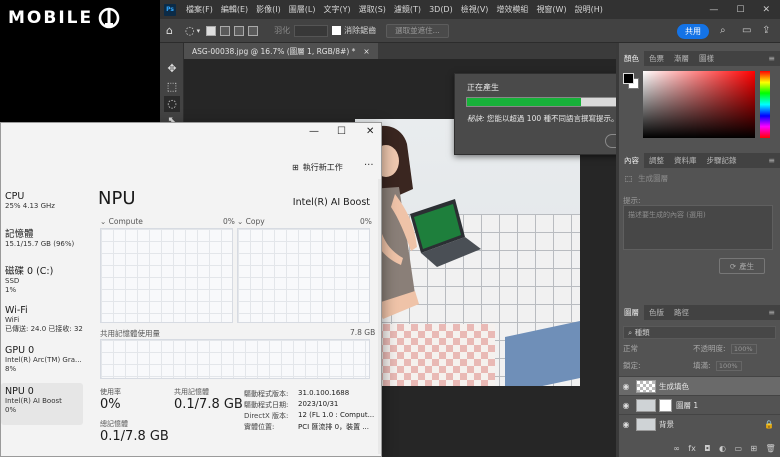 The height and width of the screenshot is (457, 780). I want to click on menu-file: 檔案(F), so click(199, 9).